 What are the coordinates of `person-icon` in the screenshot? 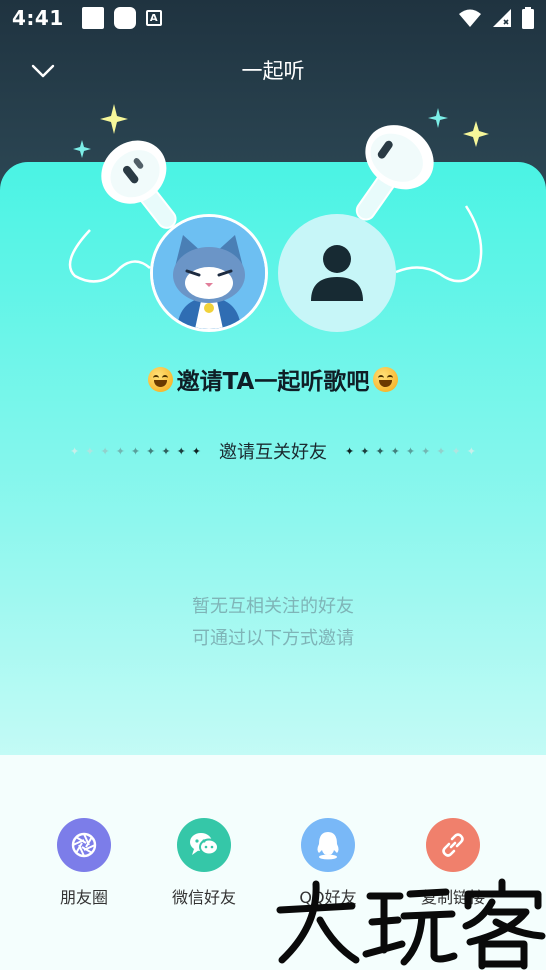 It's located at (337, 273).